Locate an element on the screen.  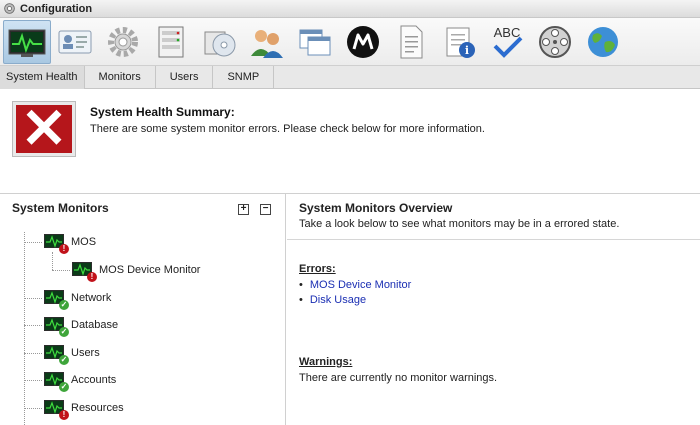
spellcheck-toolbar-button: ABC is located at coordinates (507, 42).